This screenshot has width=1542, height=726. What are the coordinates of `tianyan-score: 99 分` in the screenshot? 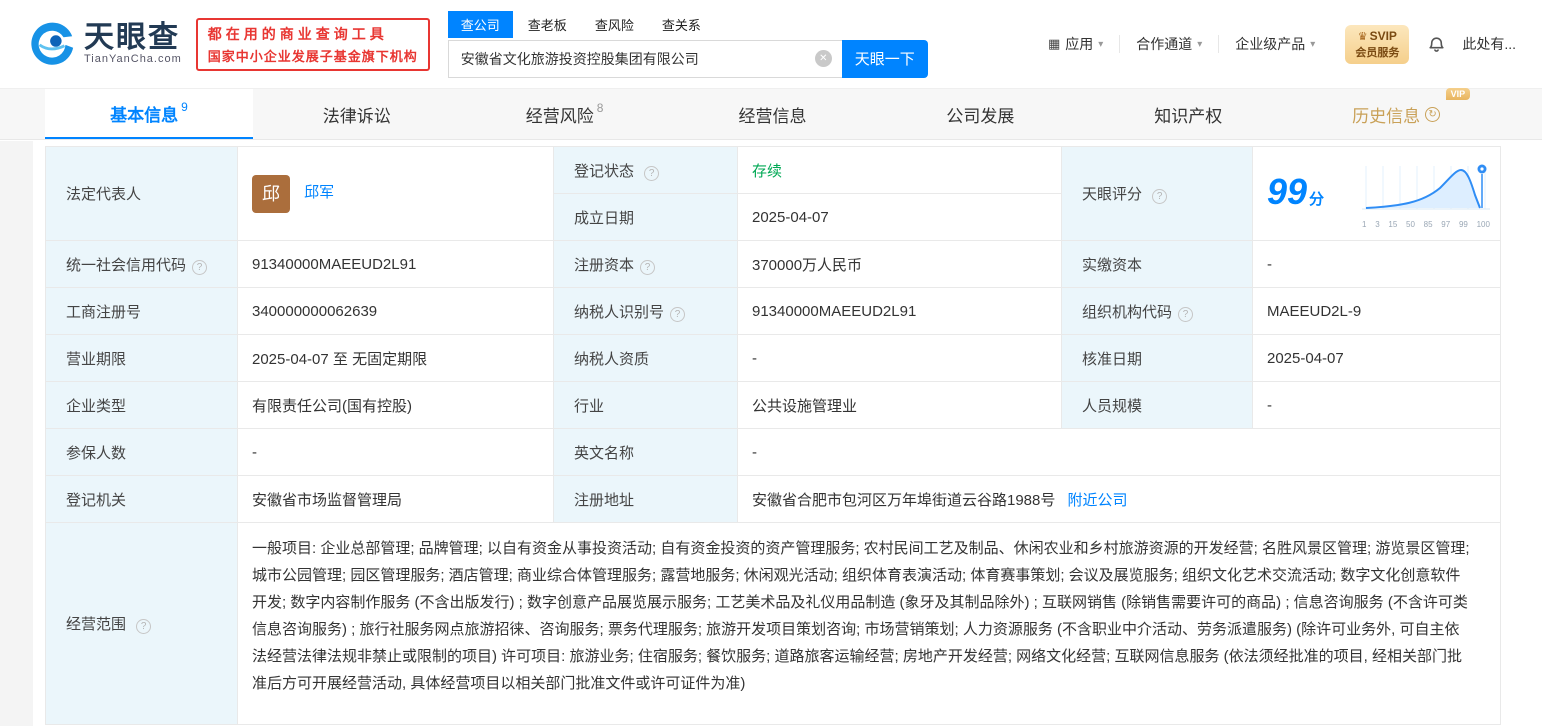 It's located at (1296, 191).